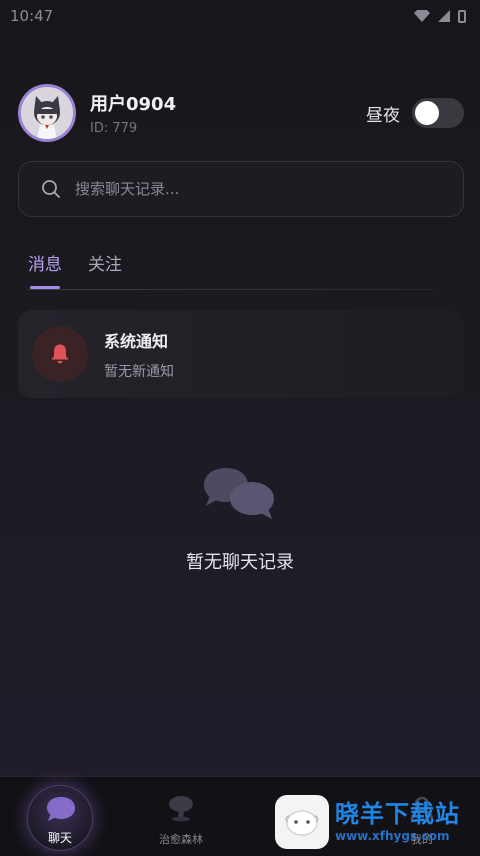 The image size is (480, 856). Describe the element at coordinates (133, 104) in the screenshot. I see `username: 用户0904` at that location.